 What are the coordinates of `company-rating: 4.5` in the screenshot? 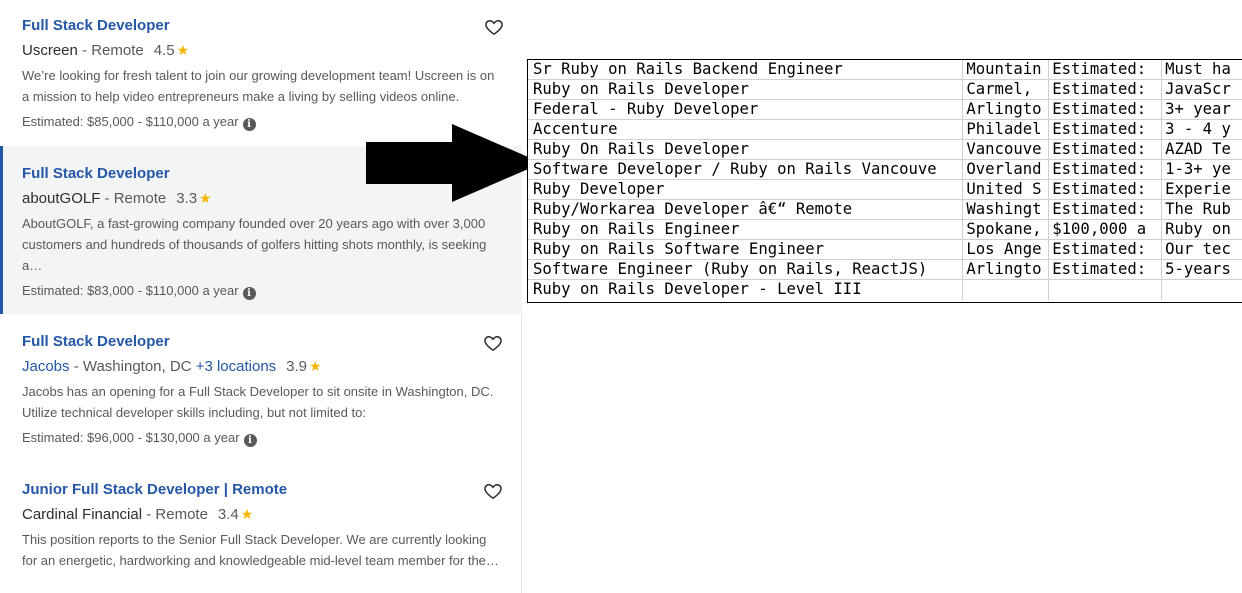 It's located at (164, 50).